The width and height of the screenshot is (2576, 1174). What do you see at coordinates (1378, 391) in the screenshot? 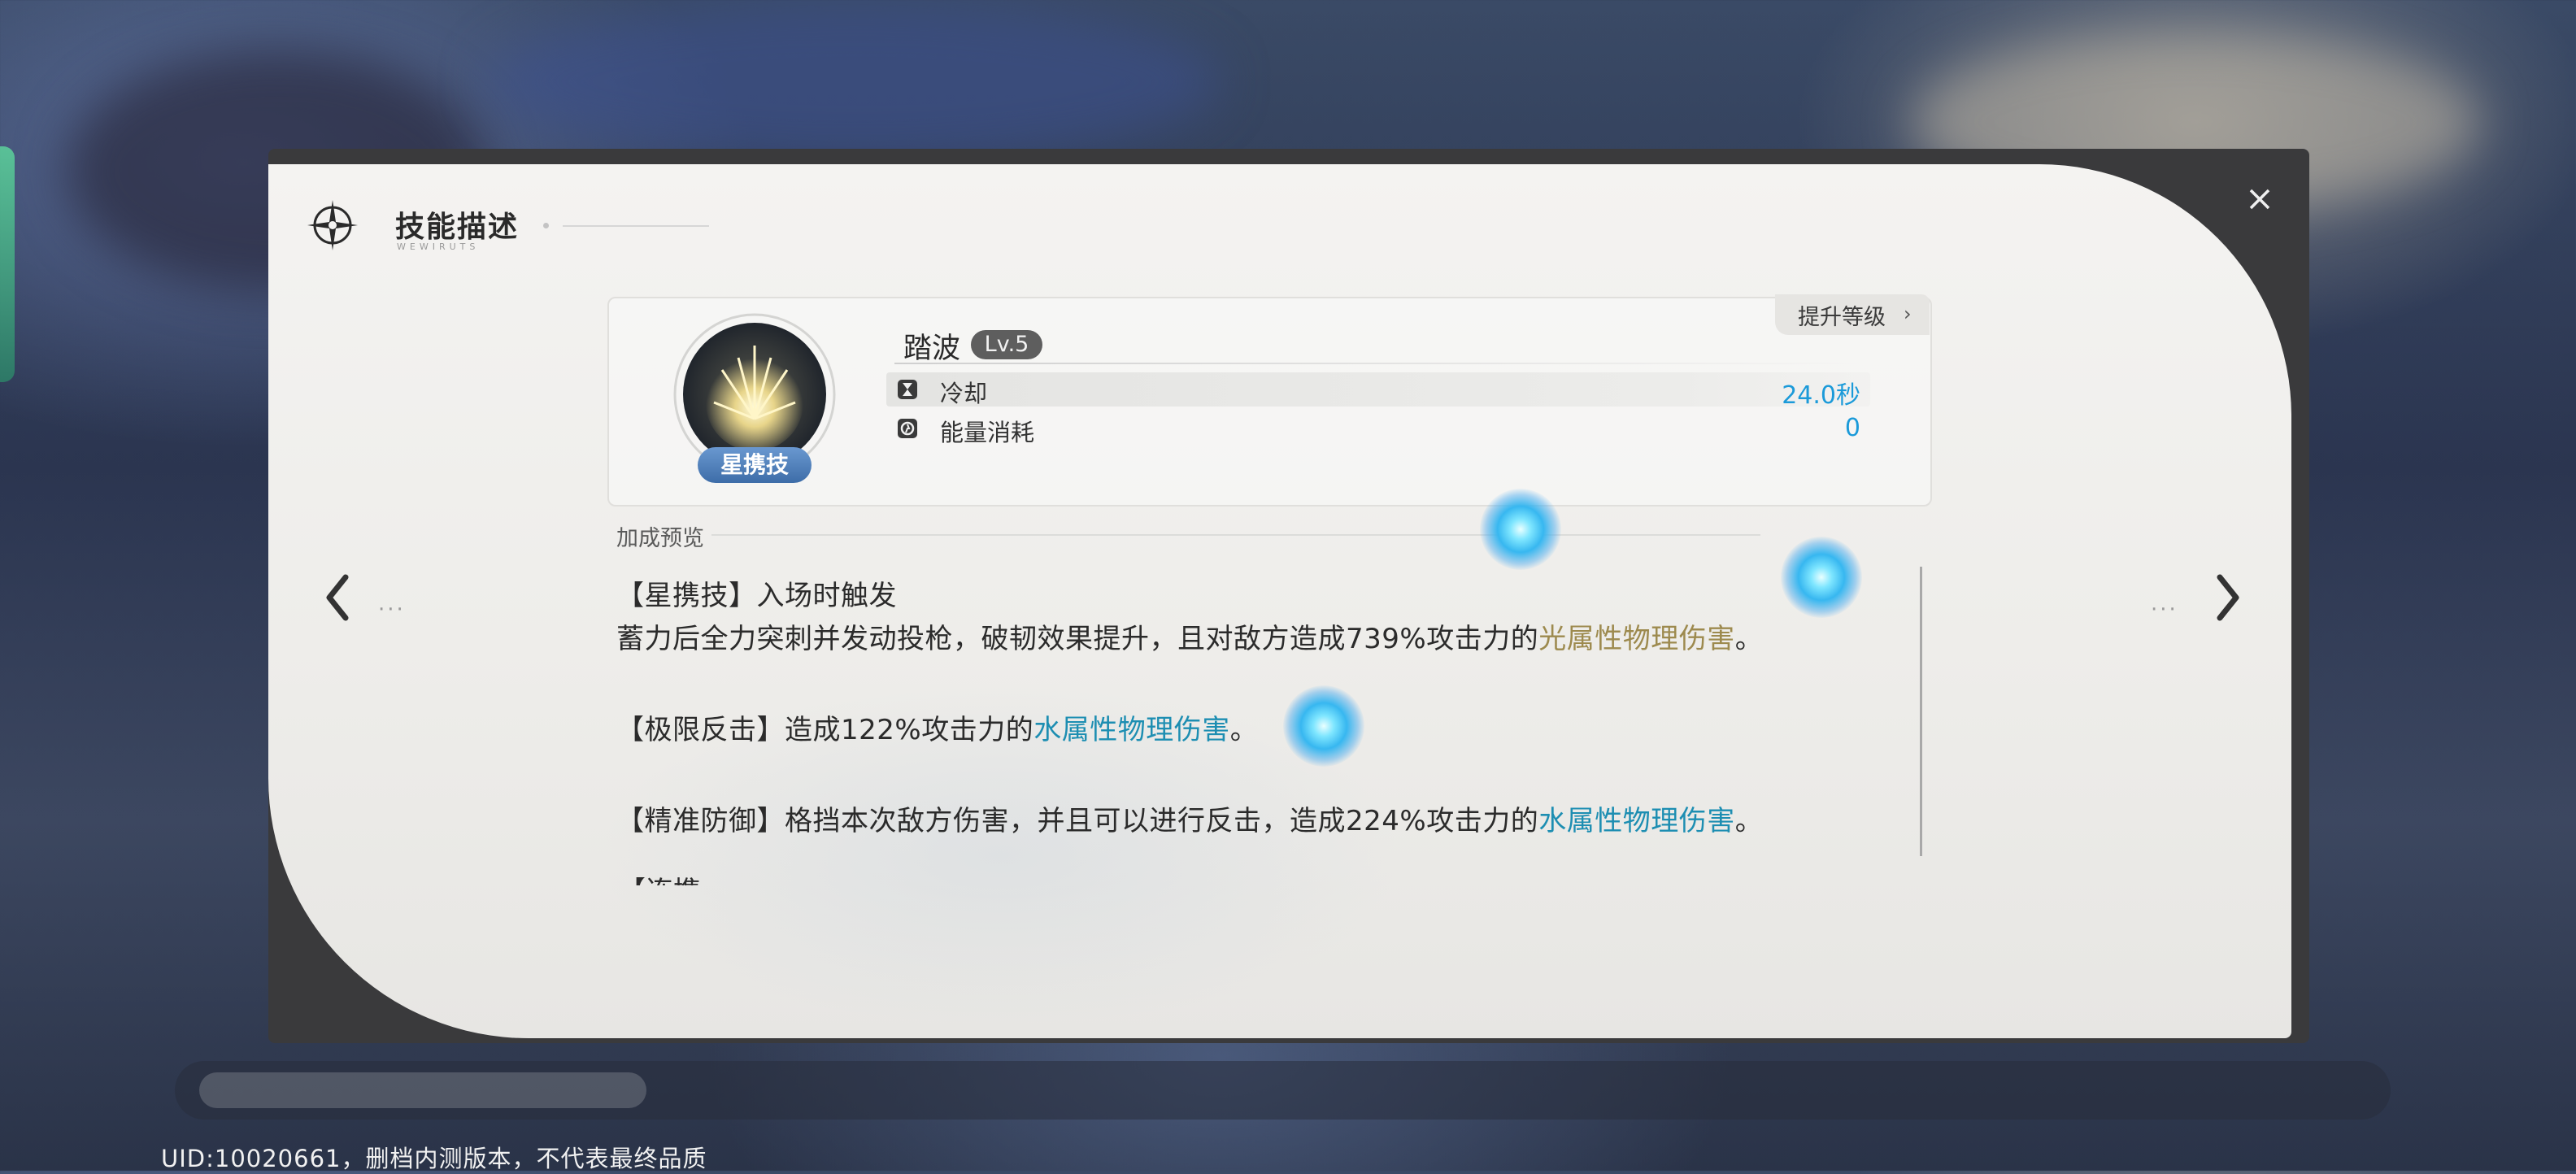
I see `stat-row-cooldown: 冷却 24.0秒` at bounding box center [1378, 391].